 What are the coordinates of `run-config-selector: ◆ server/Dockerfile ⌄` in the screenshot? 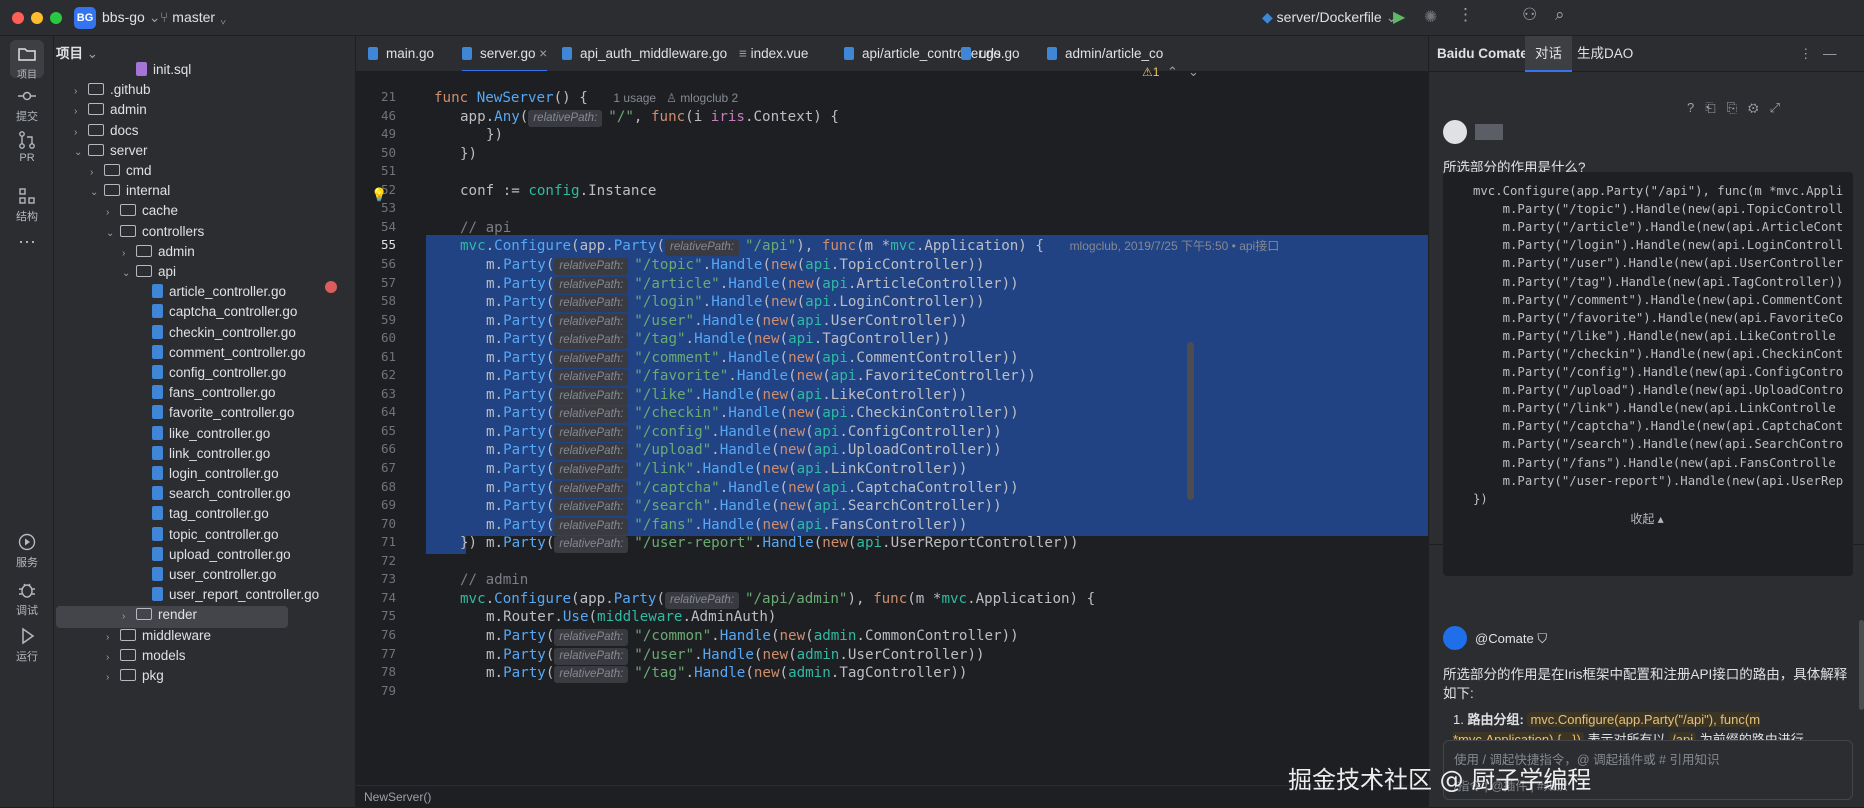 It's located at (1329, 17).